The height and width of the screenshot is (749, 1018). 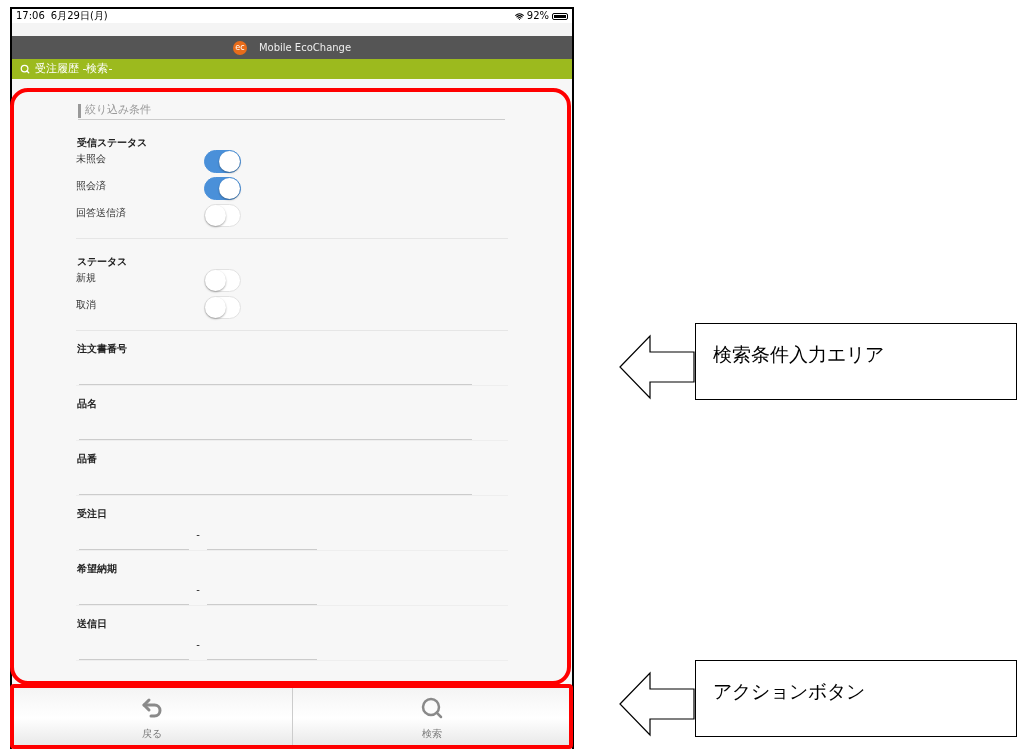 I want to click on field-label: 注文書番号, so click(x=102, y=348).